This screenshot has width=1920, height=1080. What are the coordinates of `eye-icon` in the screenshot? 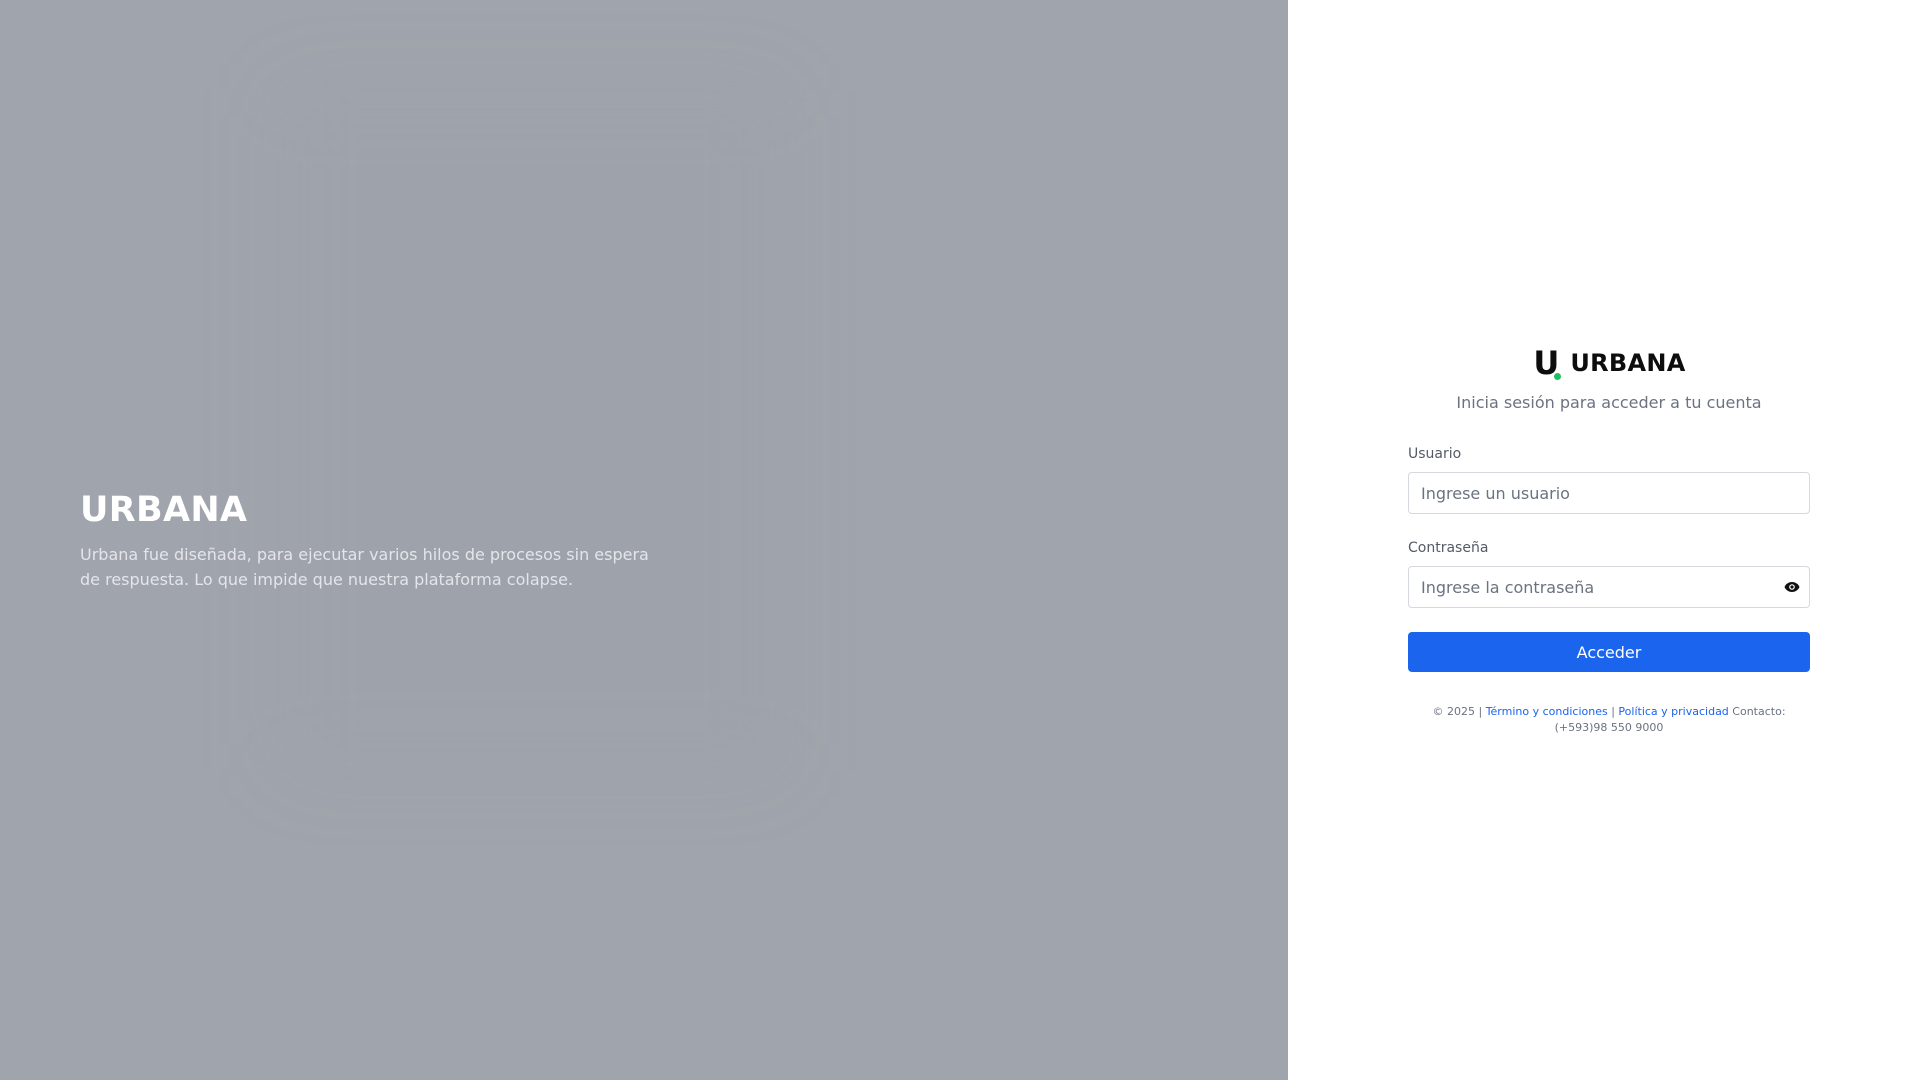 It's located at (1792, 587).